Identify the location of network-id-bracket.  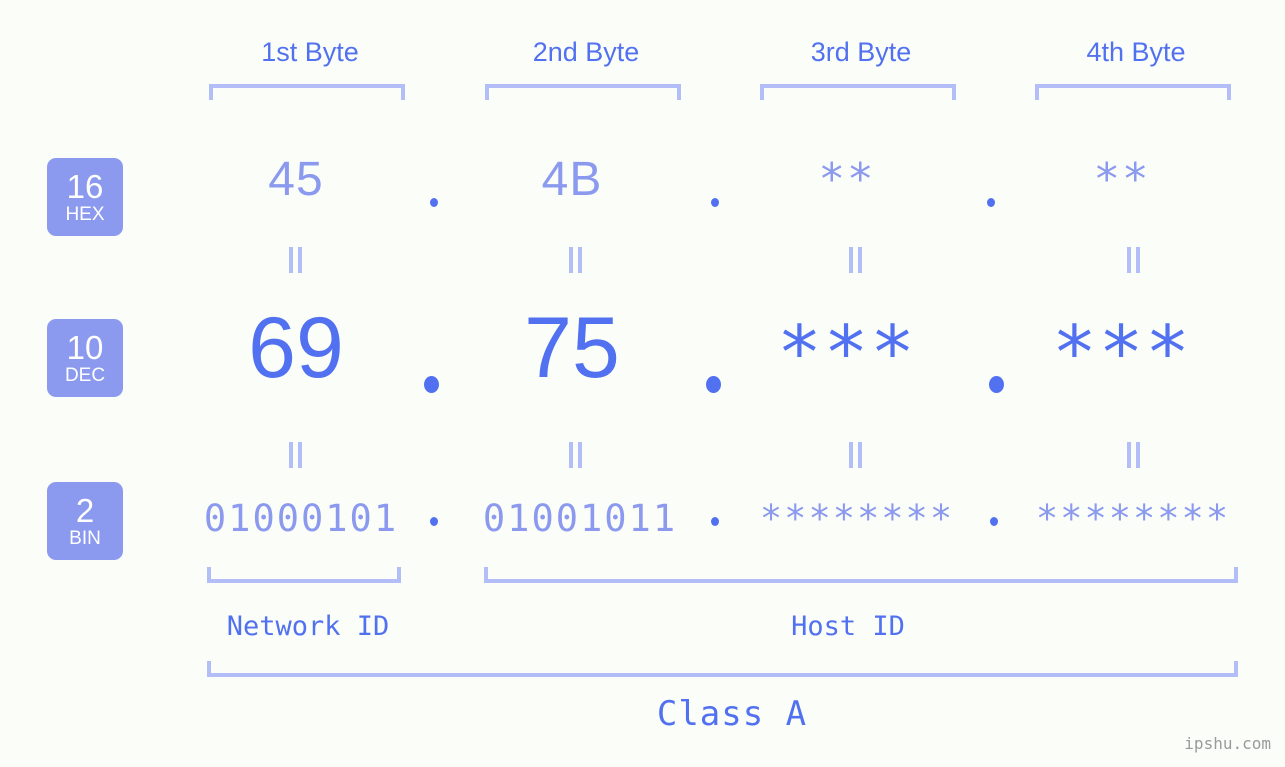
(304, 575).